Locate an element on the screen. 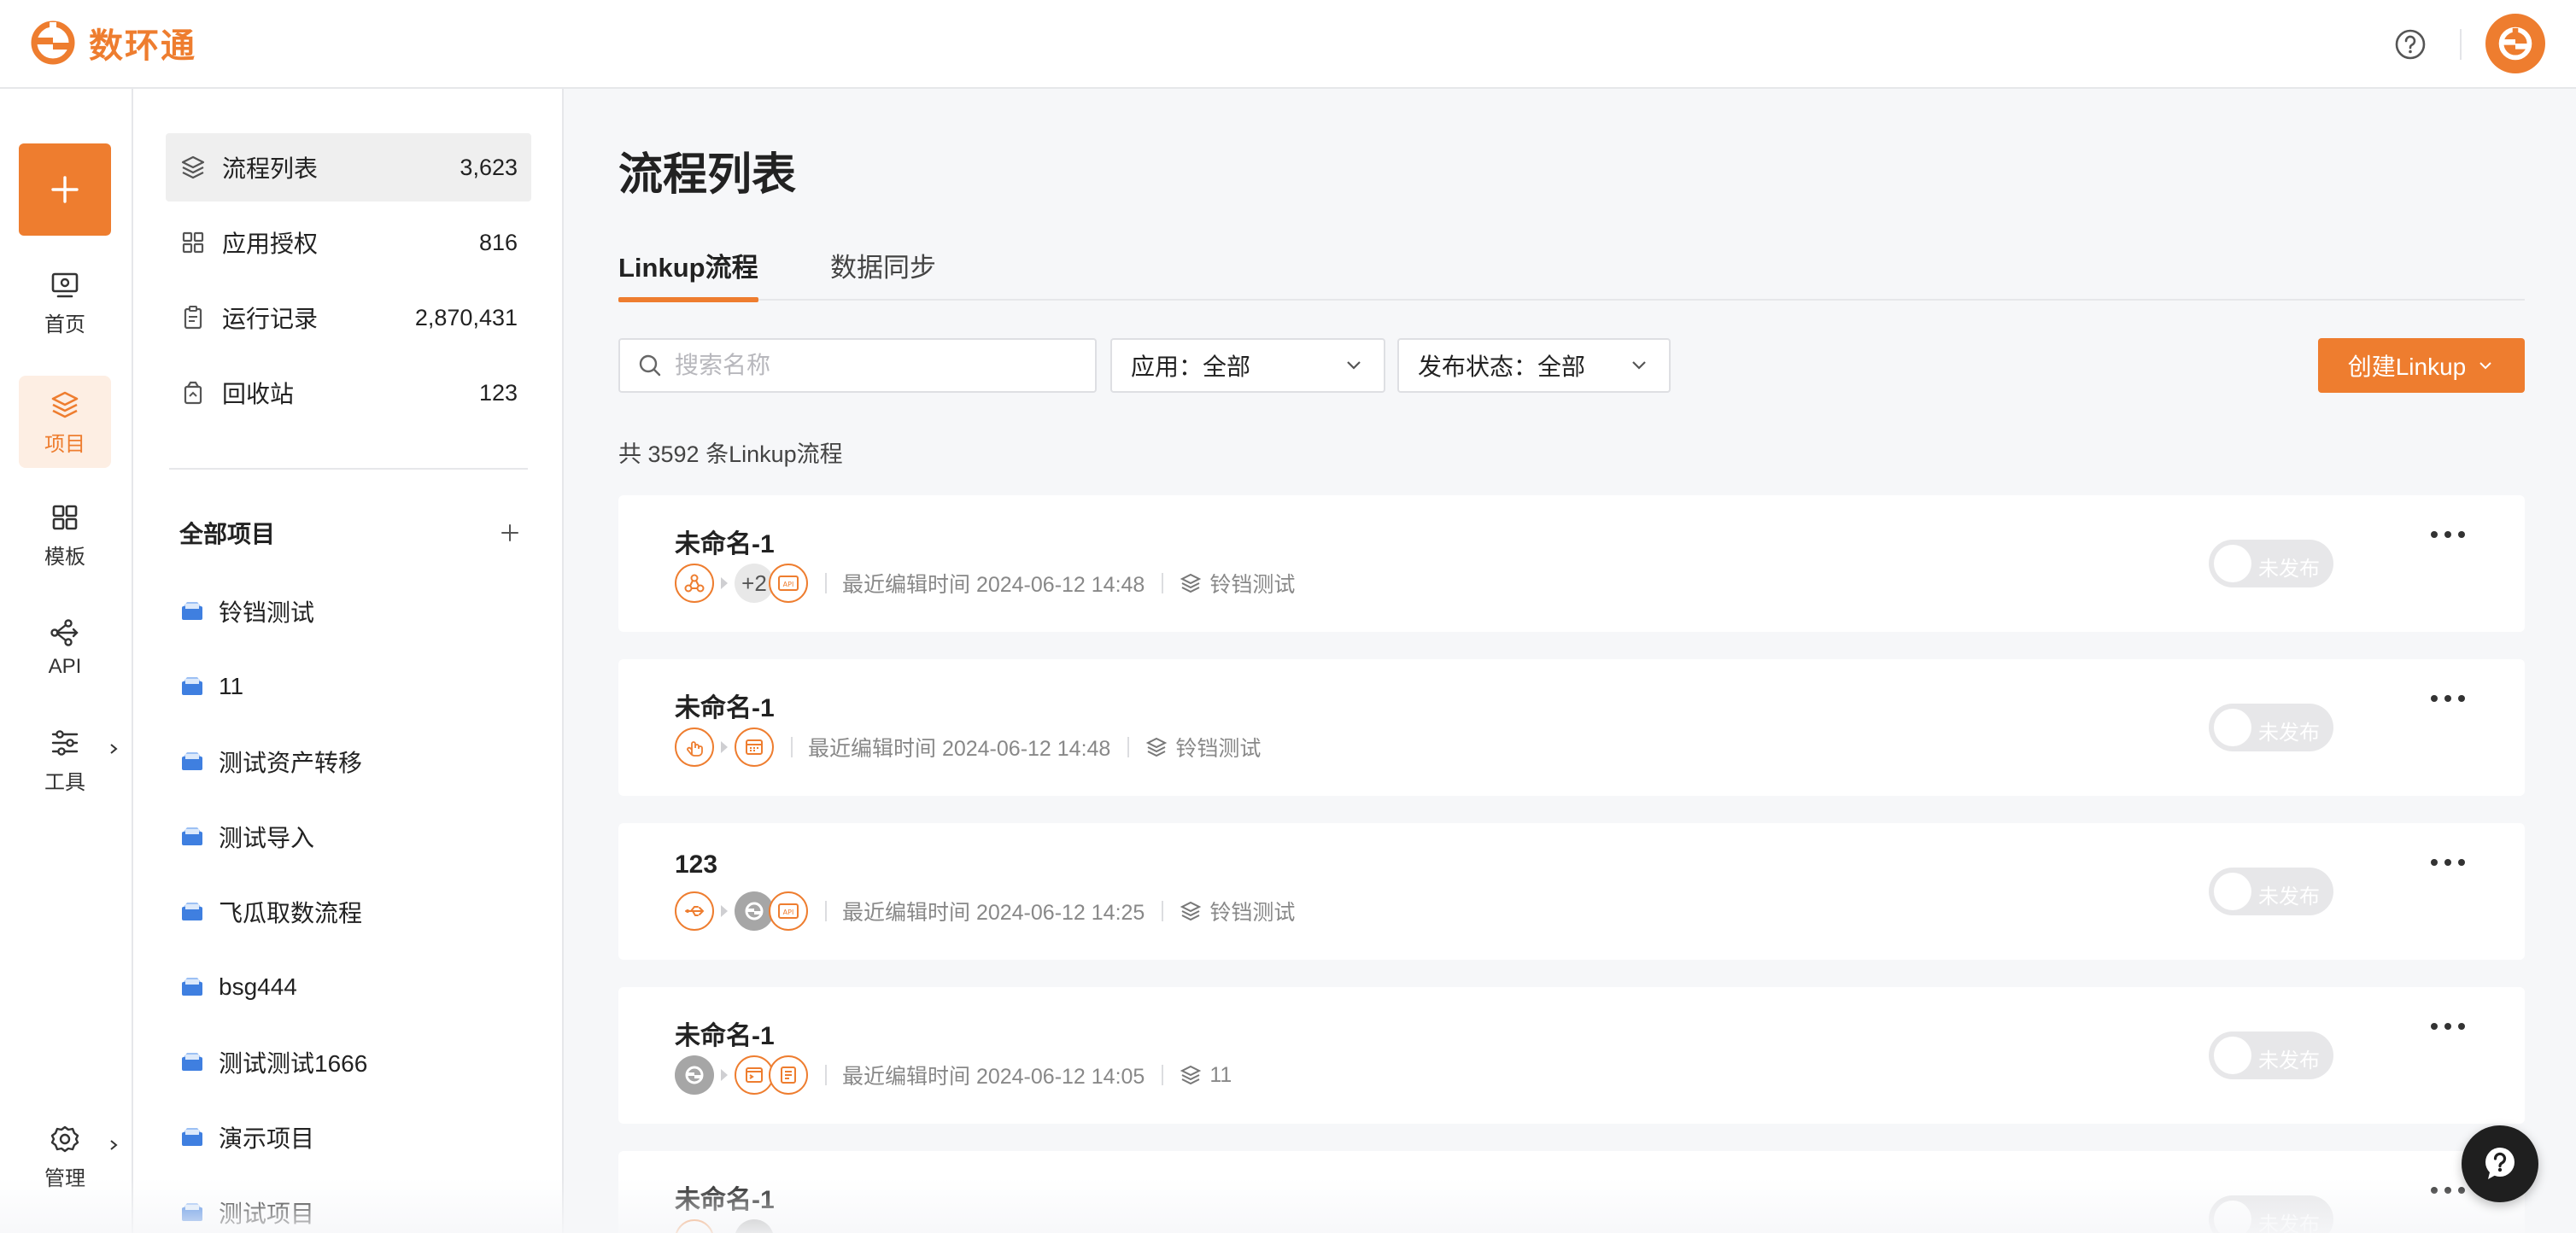 Image resolution: width=2576 pixels, height=1233 pixels. project-item: 飞瓜取数流程 is located at coordinates (270, 912).